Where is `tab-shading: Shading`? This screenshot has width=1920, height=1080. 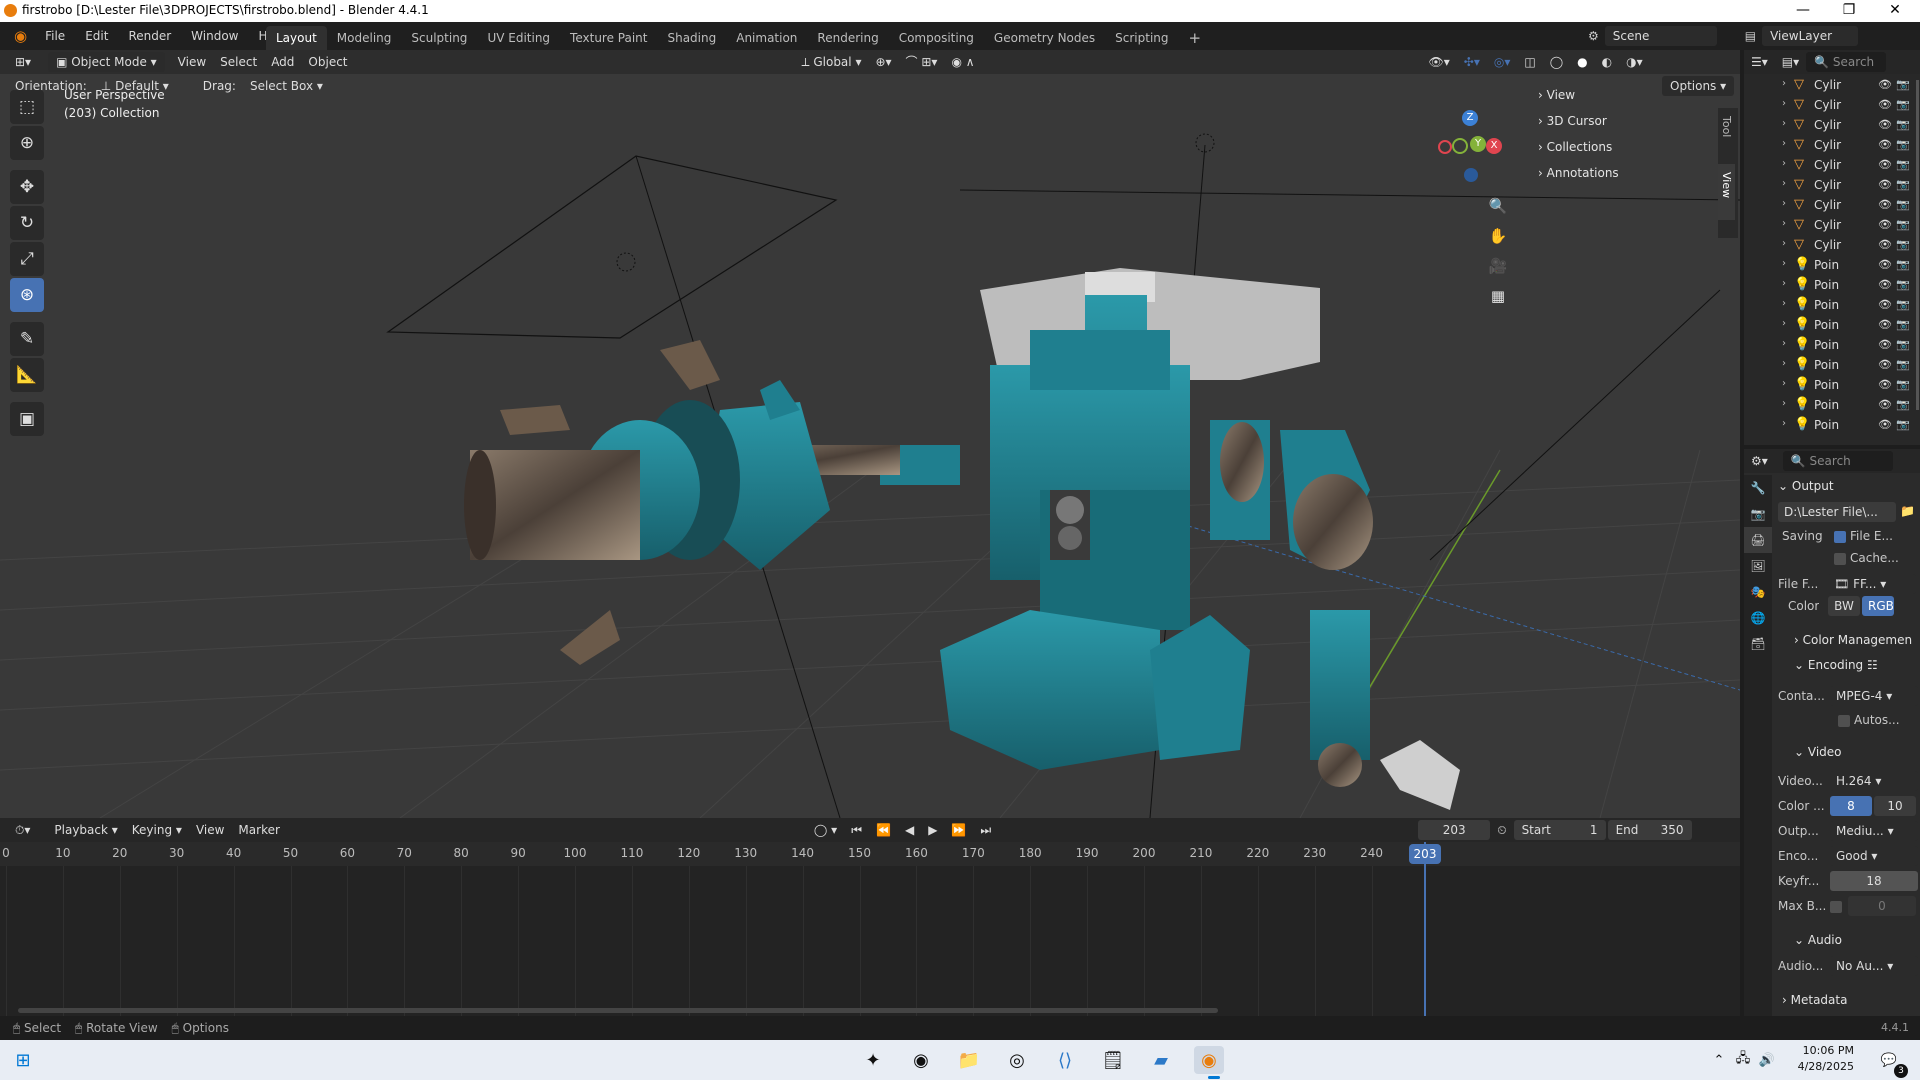 tab-shading: Shading is located at coordinates (691, 38).